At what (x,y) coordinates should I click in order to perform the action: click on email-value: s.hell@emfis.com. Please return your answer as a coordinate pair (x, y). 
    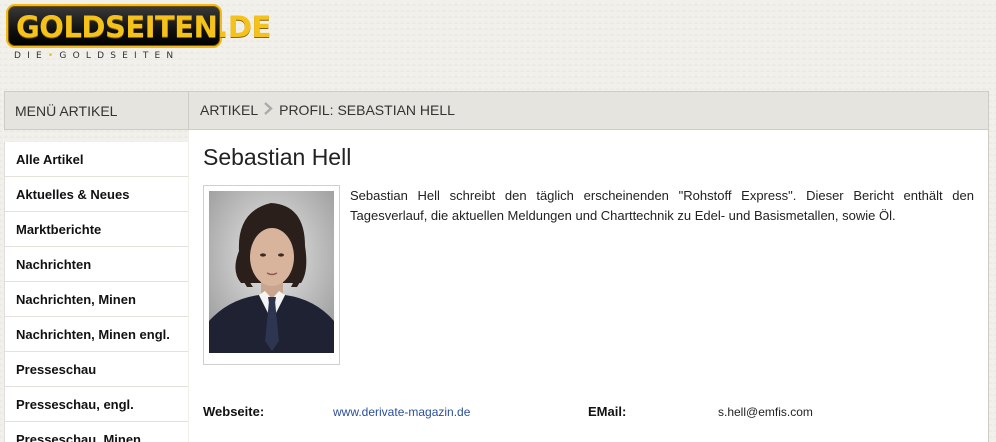
    Looking at the image, I should click on (765, 412).